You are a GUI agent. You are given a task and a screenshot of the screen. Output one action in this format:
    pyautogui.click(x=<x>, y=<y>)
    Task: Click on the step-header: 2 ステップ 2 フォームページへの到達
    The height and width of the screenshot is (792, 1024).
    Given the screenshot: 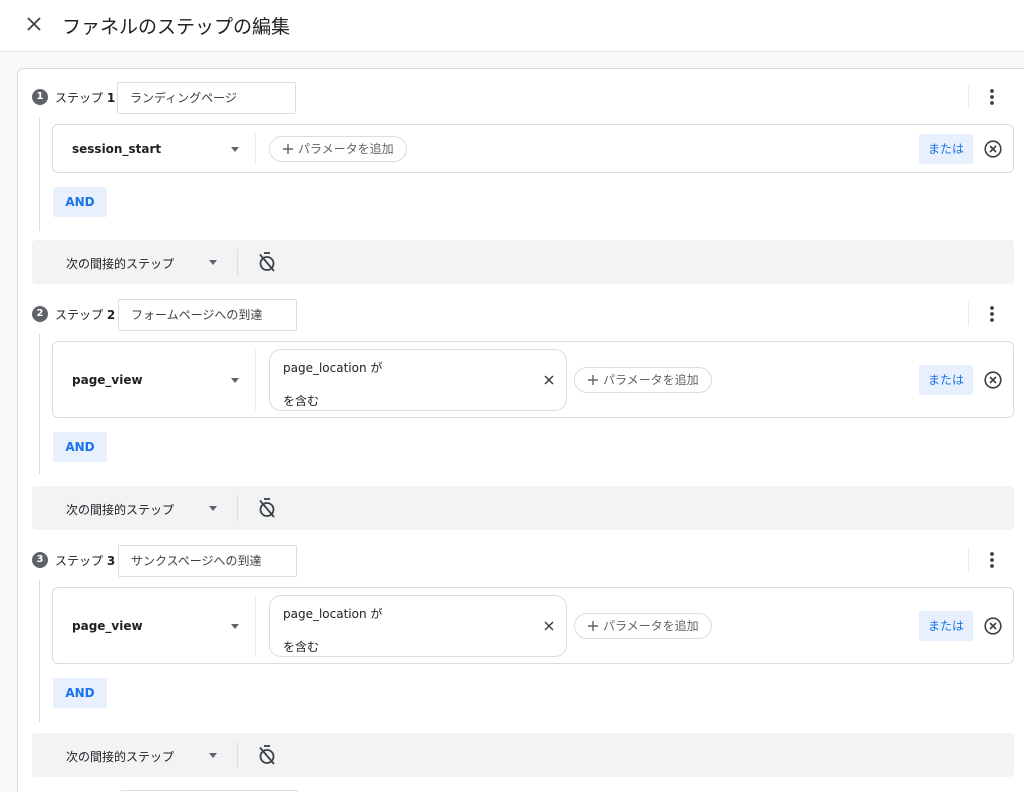 What is the action you would take?
    pyautogui.click(x=521, y=315)
    